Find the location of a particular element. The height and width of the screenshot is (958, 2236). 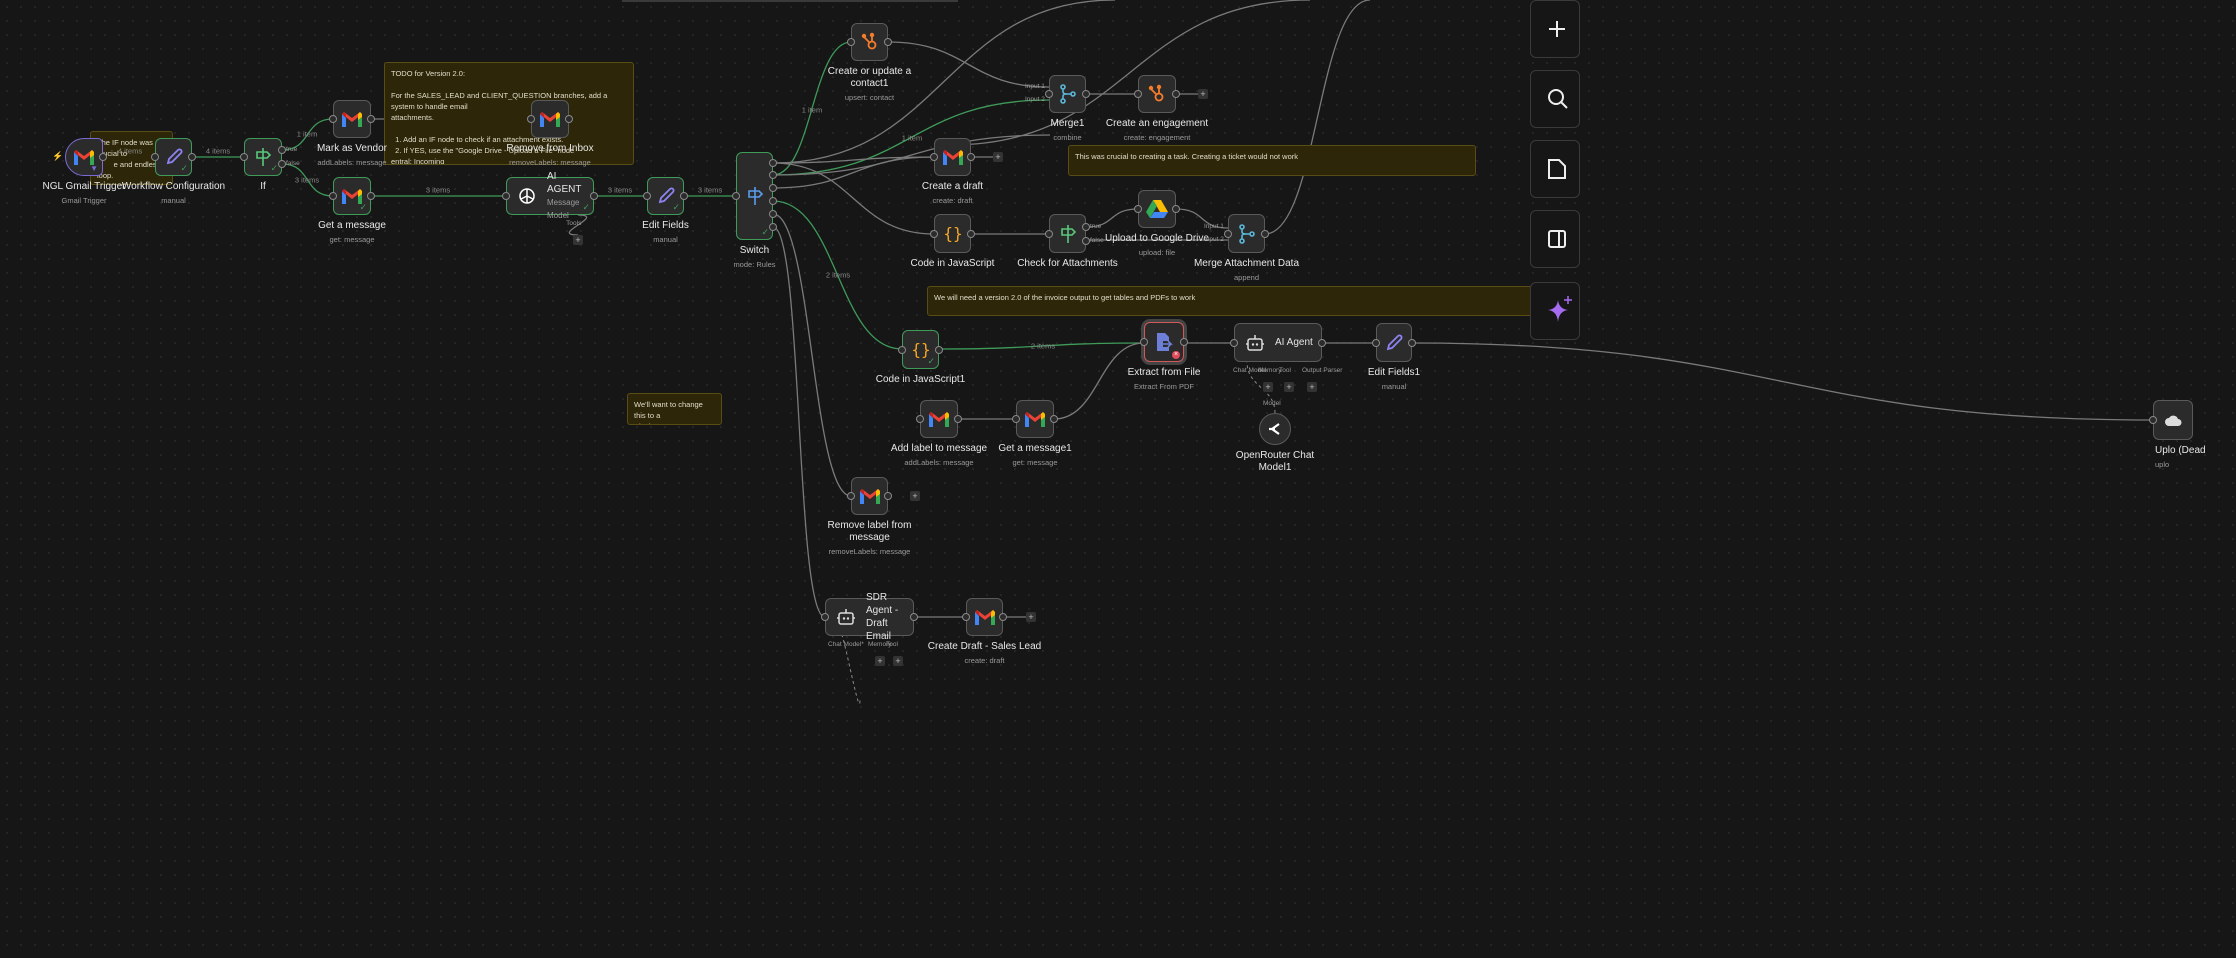

ai-assistant-button is located at coordinates (1555, 311).